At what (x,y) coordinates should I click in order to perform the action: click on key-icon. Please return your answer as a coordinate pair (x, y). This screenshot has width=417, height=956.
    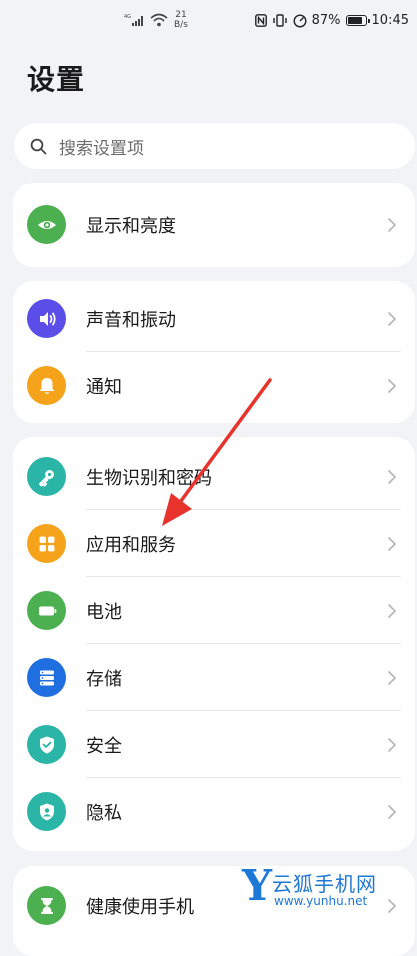
    Looking at the image, I should click on (46, 476).